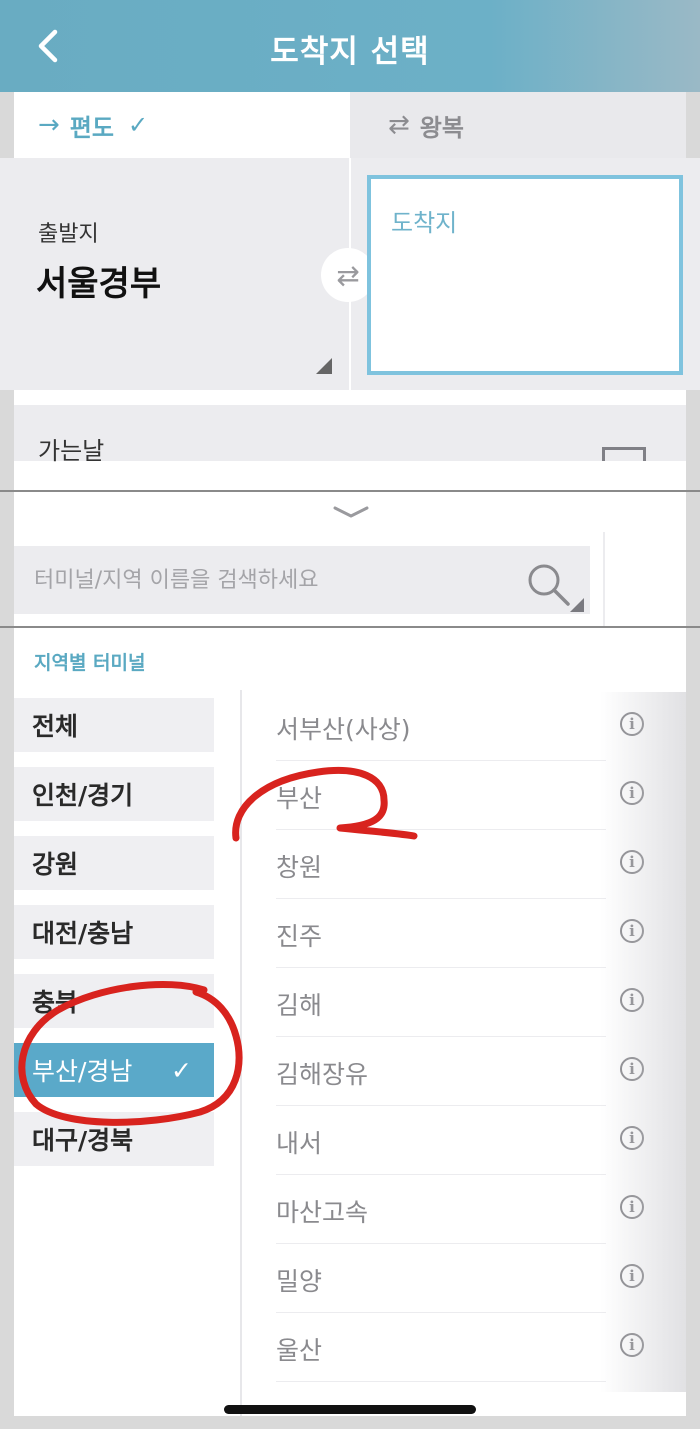 The height and width of the screenshot is (1429, 700). I want to click on corner-indicator-icon, so click(324, 366).